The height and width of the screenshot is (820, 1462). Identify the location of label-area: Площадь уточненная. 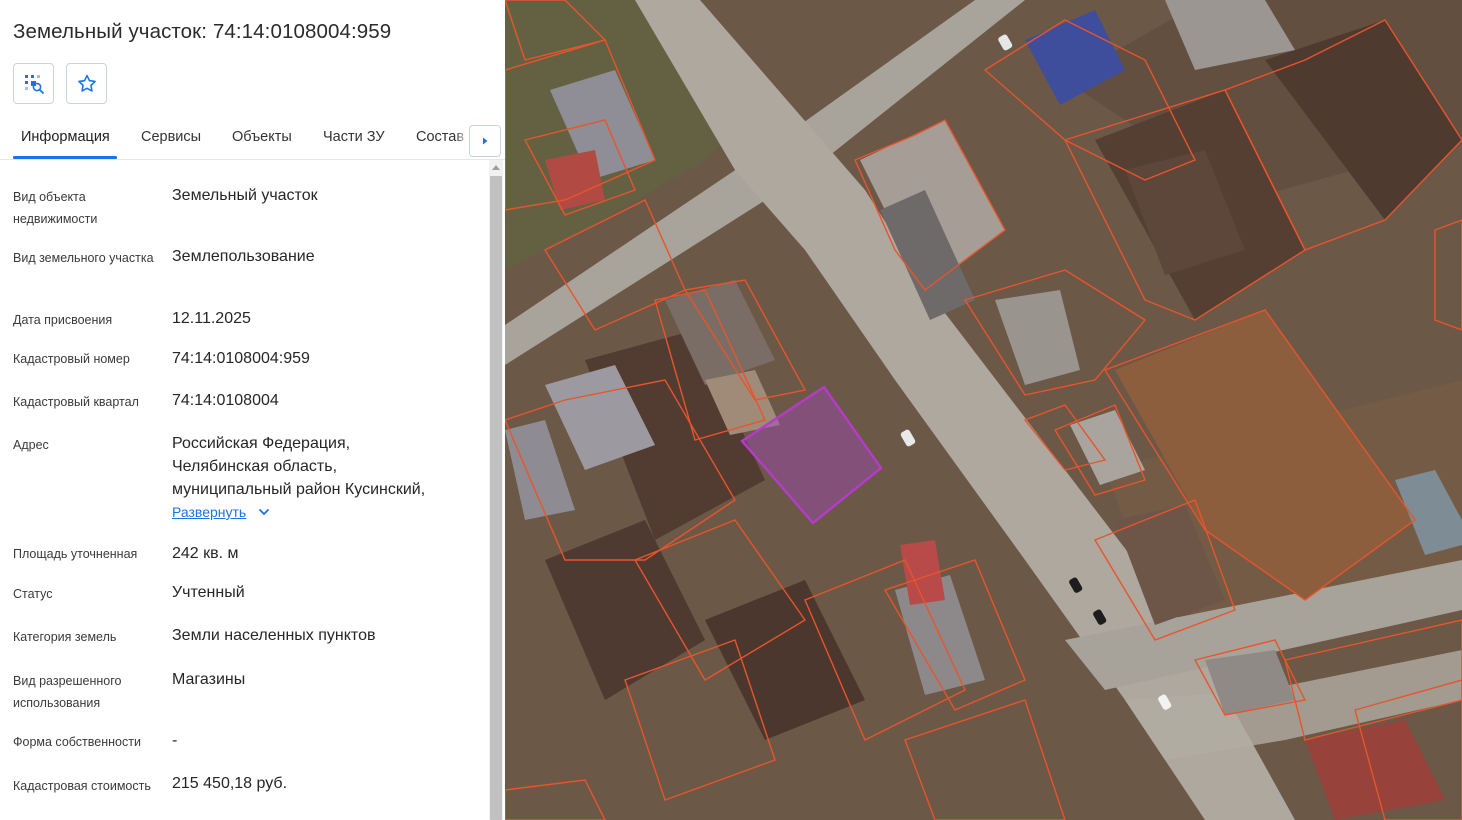
(75, 554).